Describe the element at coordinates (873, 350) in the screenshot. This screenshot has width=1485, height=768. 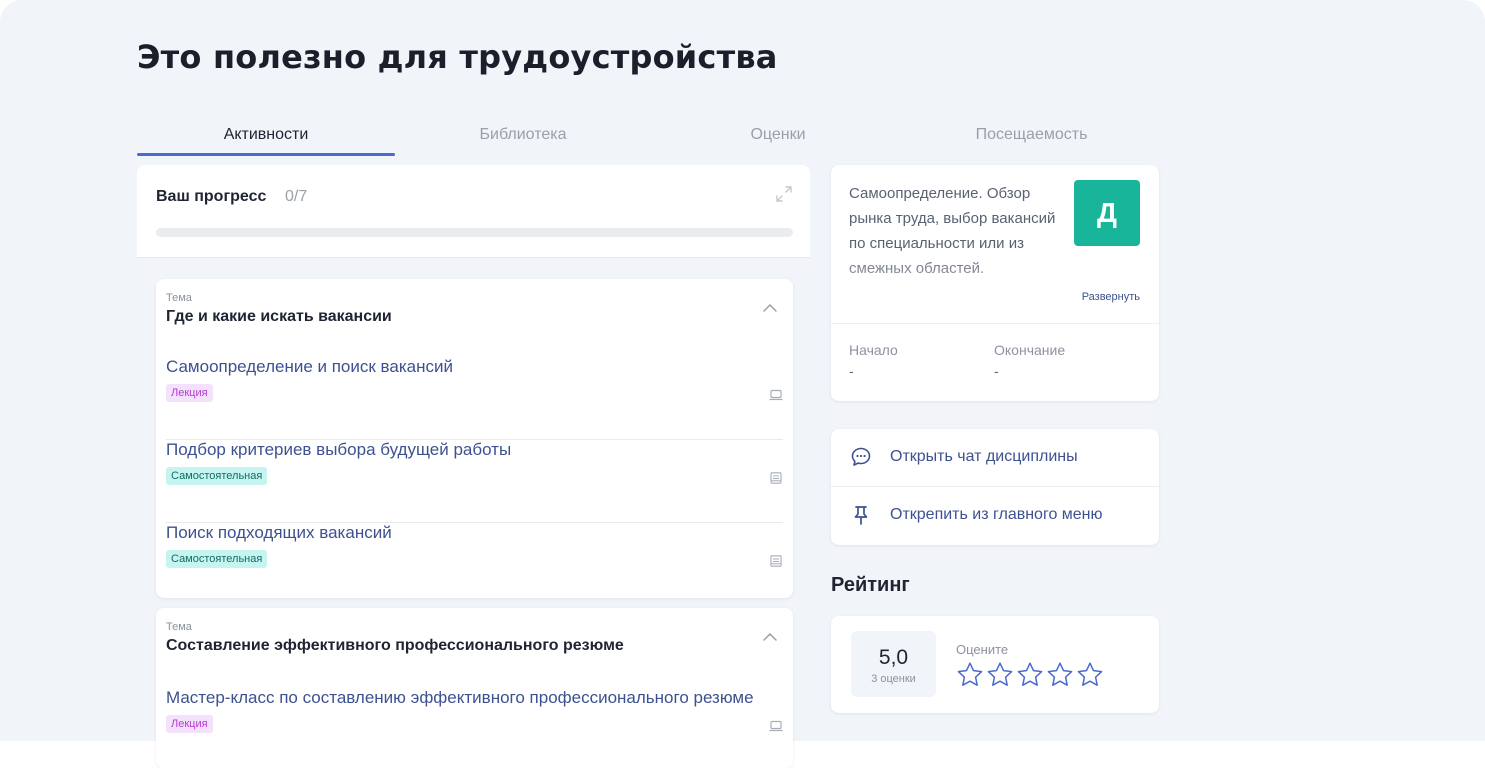
I see `start-date-label: Начало` at that location.